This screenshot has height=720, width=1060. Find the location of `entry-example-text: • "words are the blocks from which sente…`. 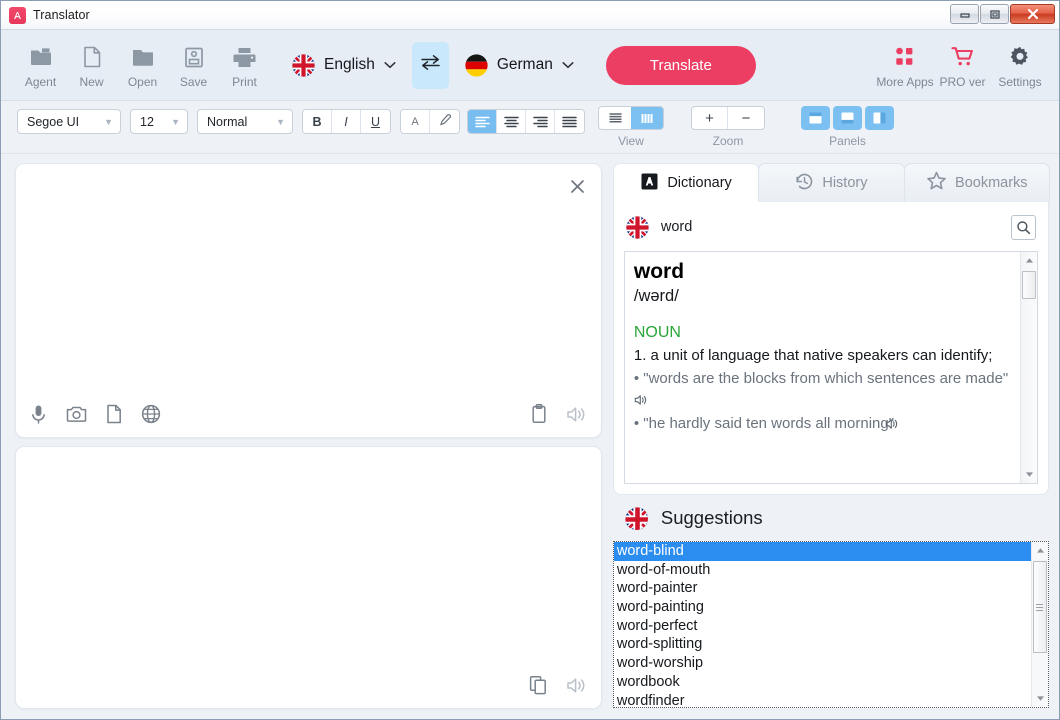

entry-example-text: • "words are the blocks from which sente… is located at coordinates (821, 378).